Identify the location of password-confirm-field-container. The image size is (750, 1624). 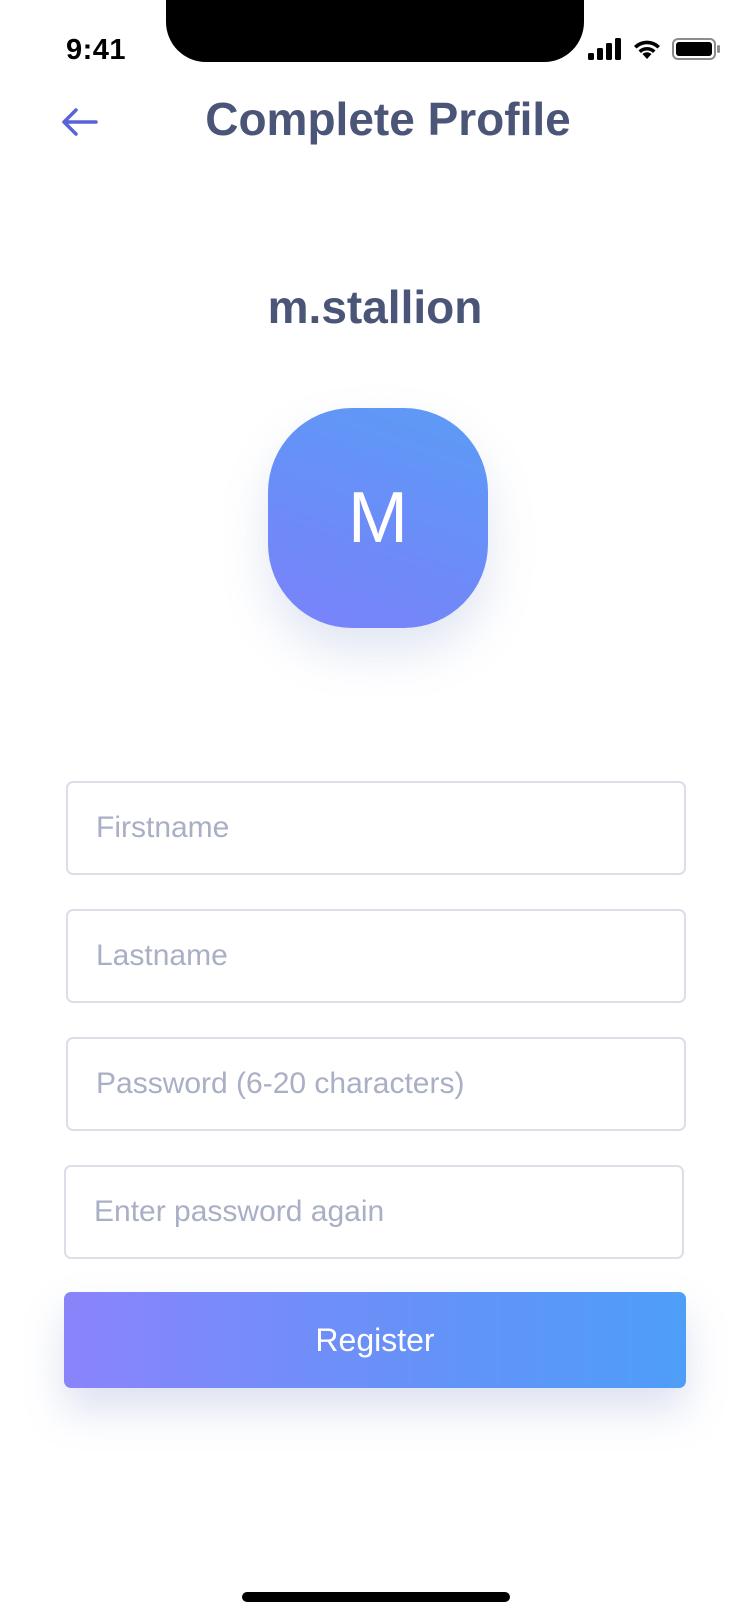
(374, 1212).